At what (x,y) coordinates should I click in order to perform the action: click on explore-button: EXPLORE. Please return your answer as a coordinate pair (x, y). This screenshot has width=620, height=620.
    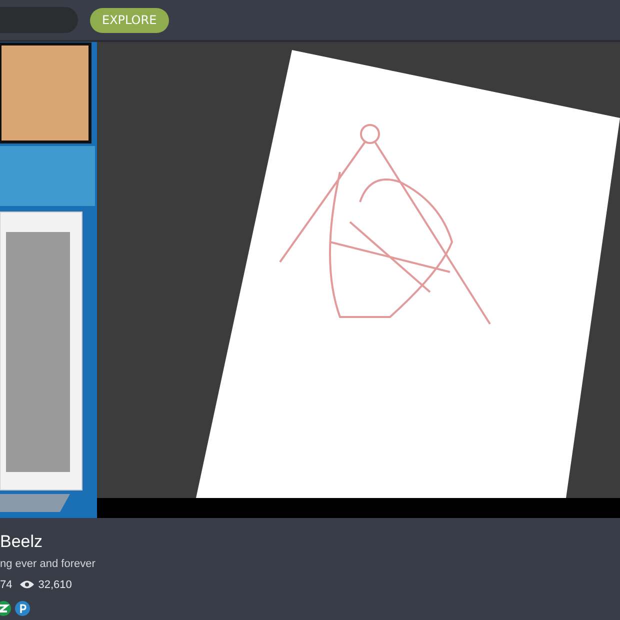
    Looking at the image, I should click on (129, 20).